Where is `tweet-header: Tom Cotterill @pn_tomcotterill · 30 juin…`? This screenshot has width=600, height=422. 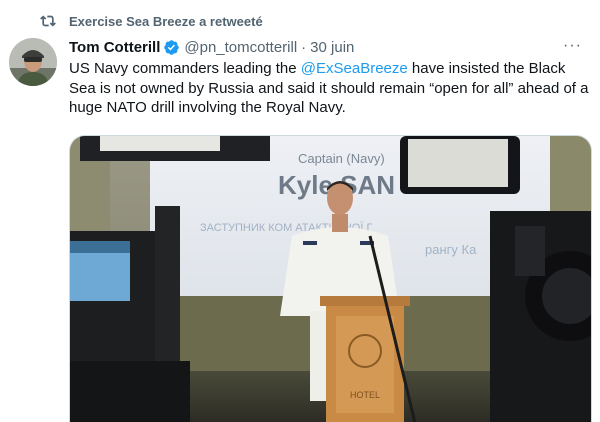
tweet-header: Tom Cotterill @pn_tomcotterill · 30 juin… is located at coordinates (328, 47).